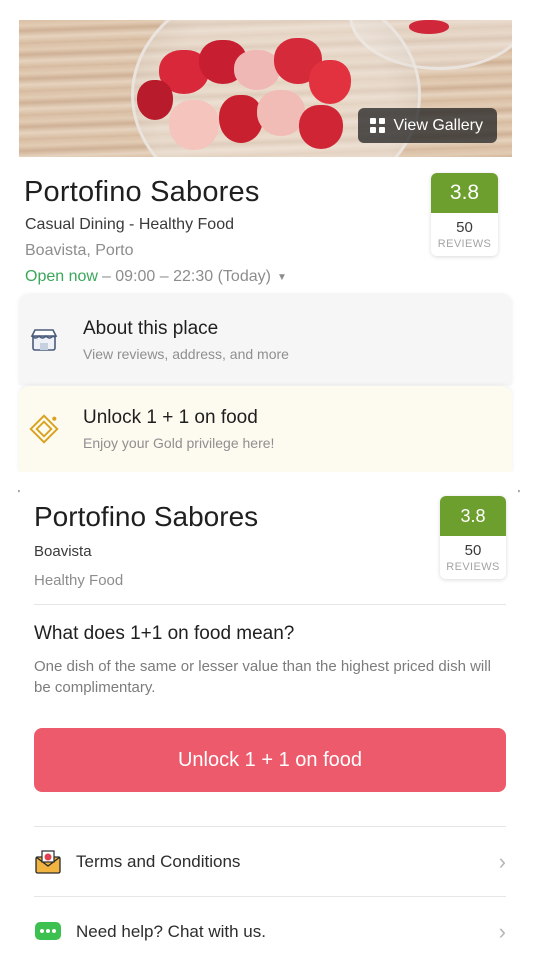 The height and width of the screenshot is (960, 540). Describe the element at coordinates (186, 276) in the screenshot. I see `hours-range: – 09:00 – 22:30 (Today)` at that location.